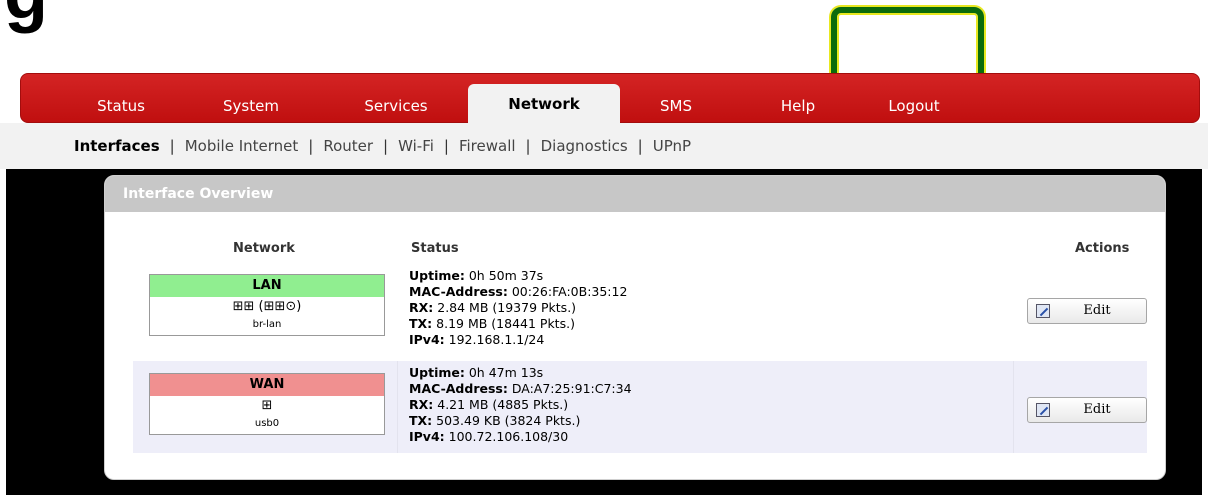  I want to click on tab-logout: Logout, so click(914, 106).